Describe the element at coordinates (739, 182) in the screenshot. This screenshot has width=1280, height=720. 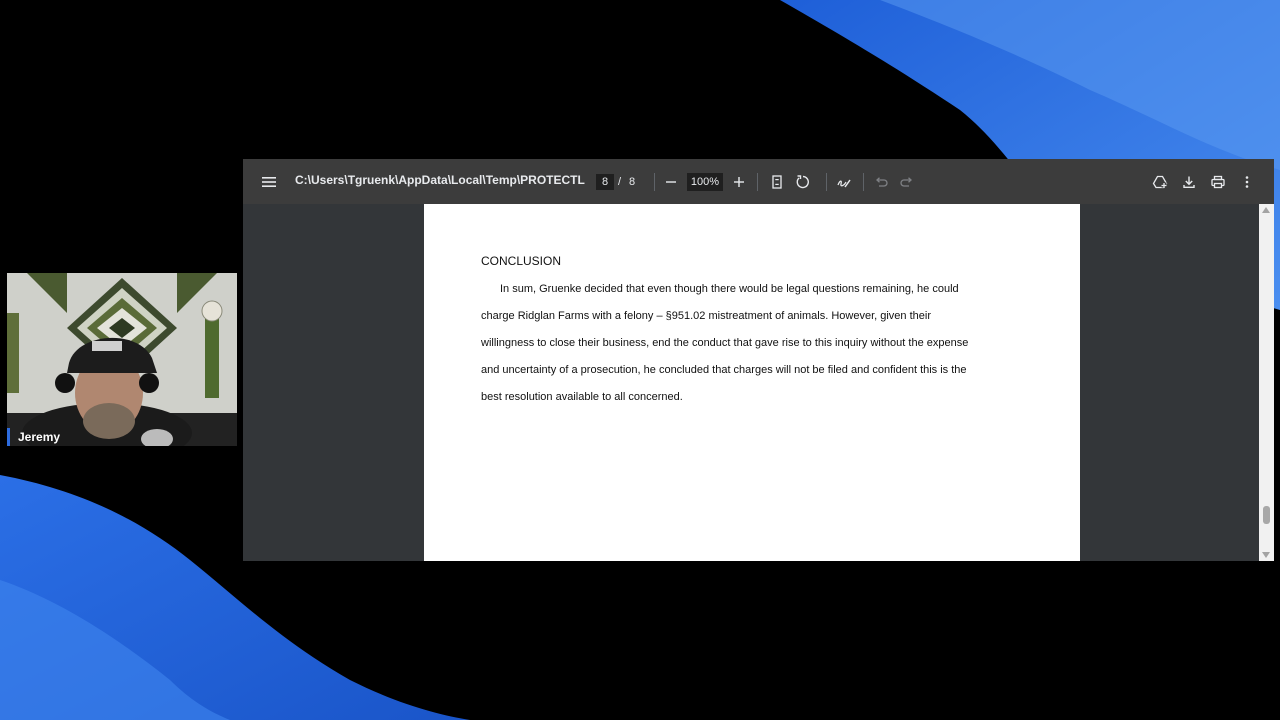
I see `plus-icon` at that location.